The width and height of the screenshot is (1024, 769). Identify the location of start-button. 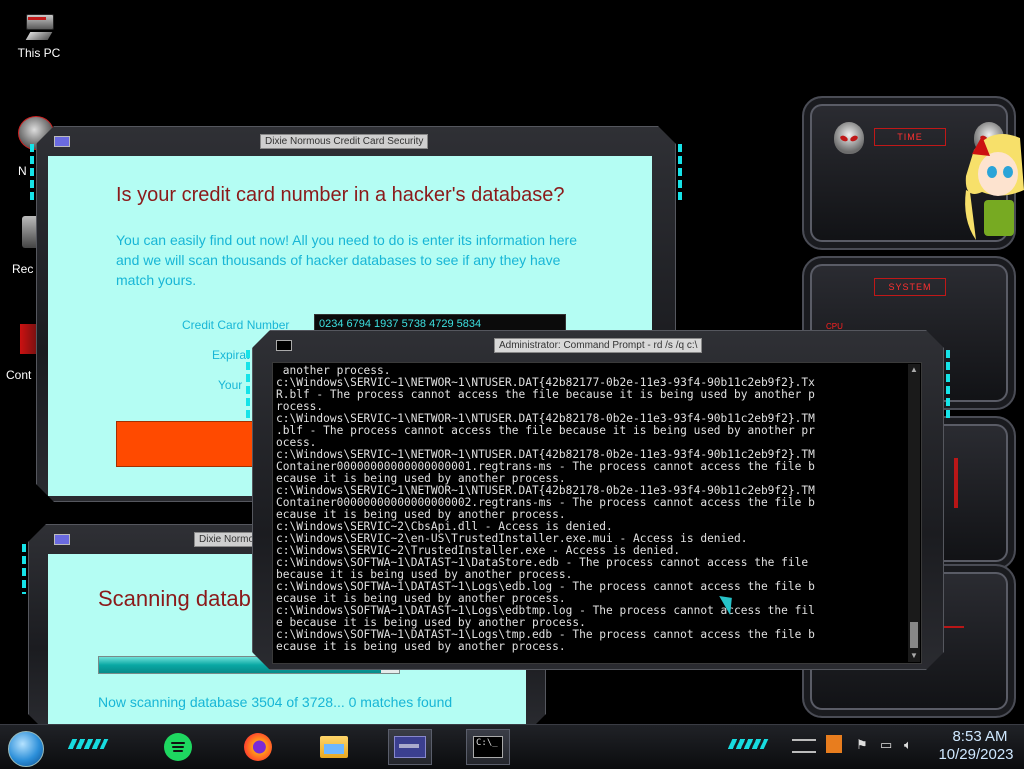
(26, 749).